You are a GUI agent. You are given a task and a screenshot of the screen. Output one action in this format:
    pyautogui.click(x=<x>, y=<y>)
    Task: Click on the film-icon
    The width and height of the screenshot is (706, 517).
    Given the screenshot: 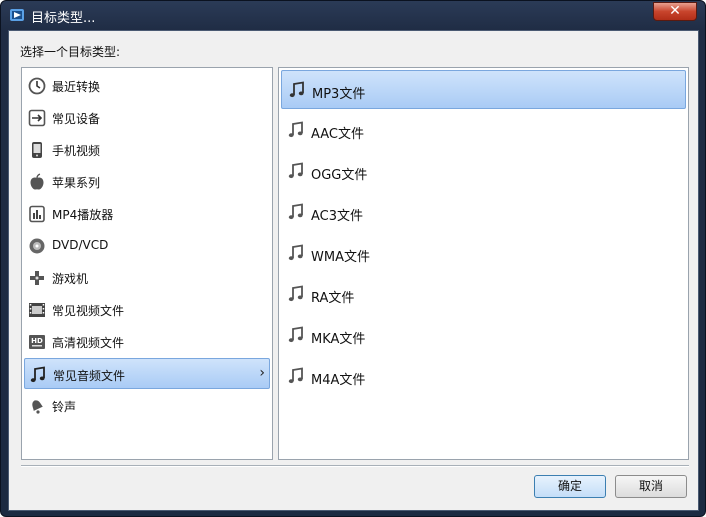 What is the action you would take?
    pyautogui.click(x=37, y=310)
    